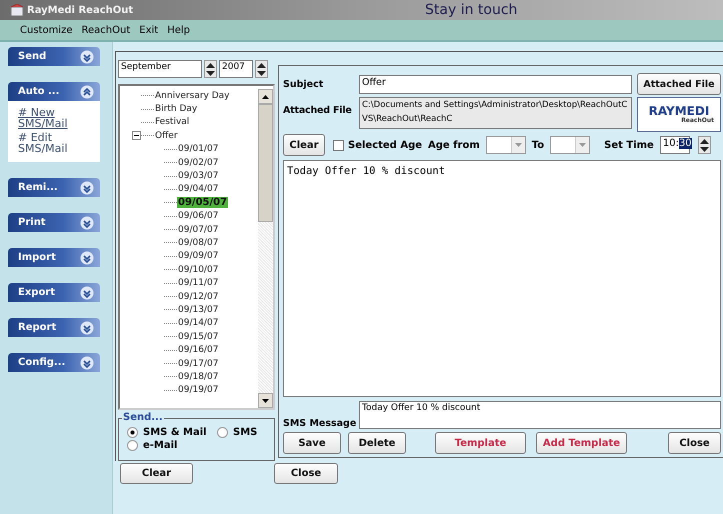 The image size is (723, 514). What do you see at coordinates (540, 415) in the screenshot?
I see `sms-message-field: Today Offer 10 % discount` at bounding box center [540, 415].